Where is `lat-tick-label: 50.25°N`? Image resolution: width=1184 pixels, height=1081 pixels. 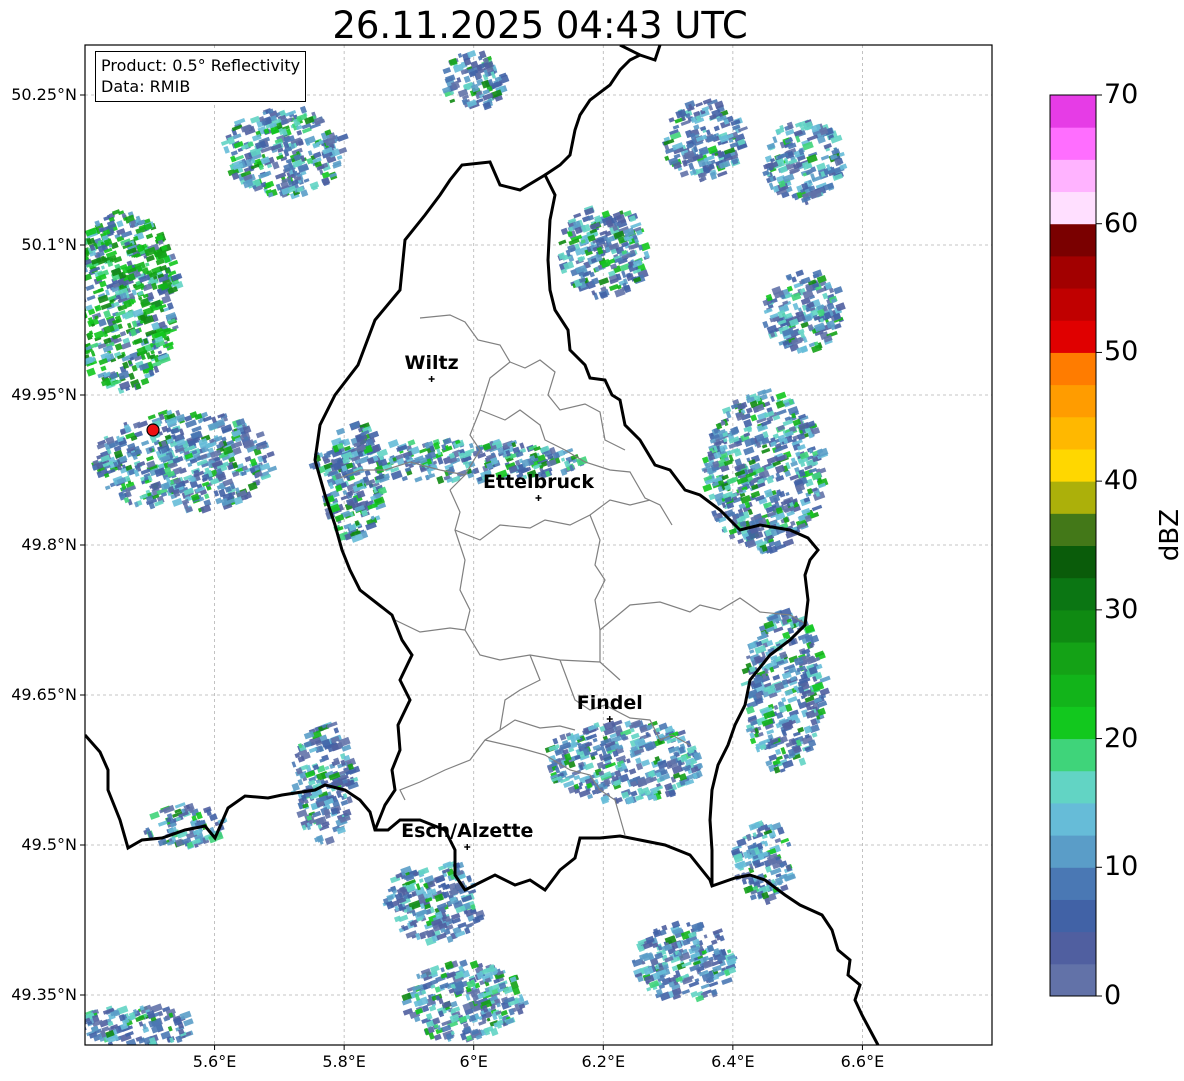 lat-tick-label: 50.25°N is located at coordinates (44, 94).